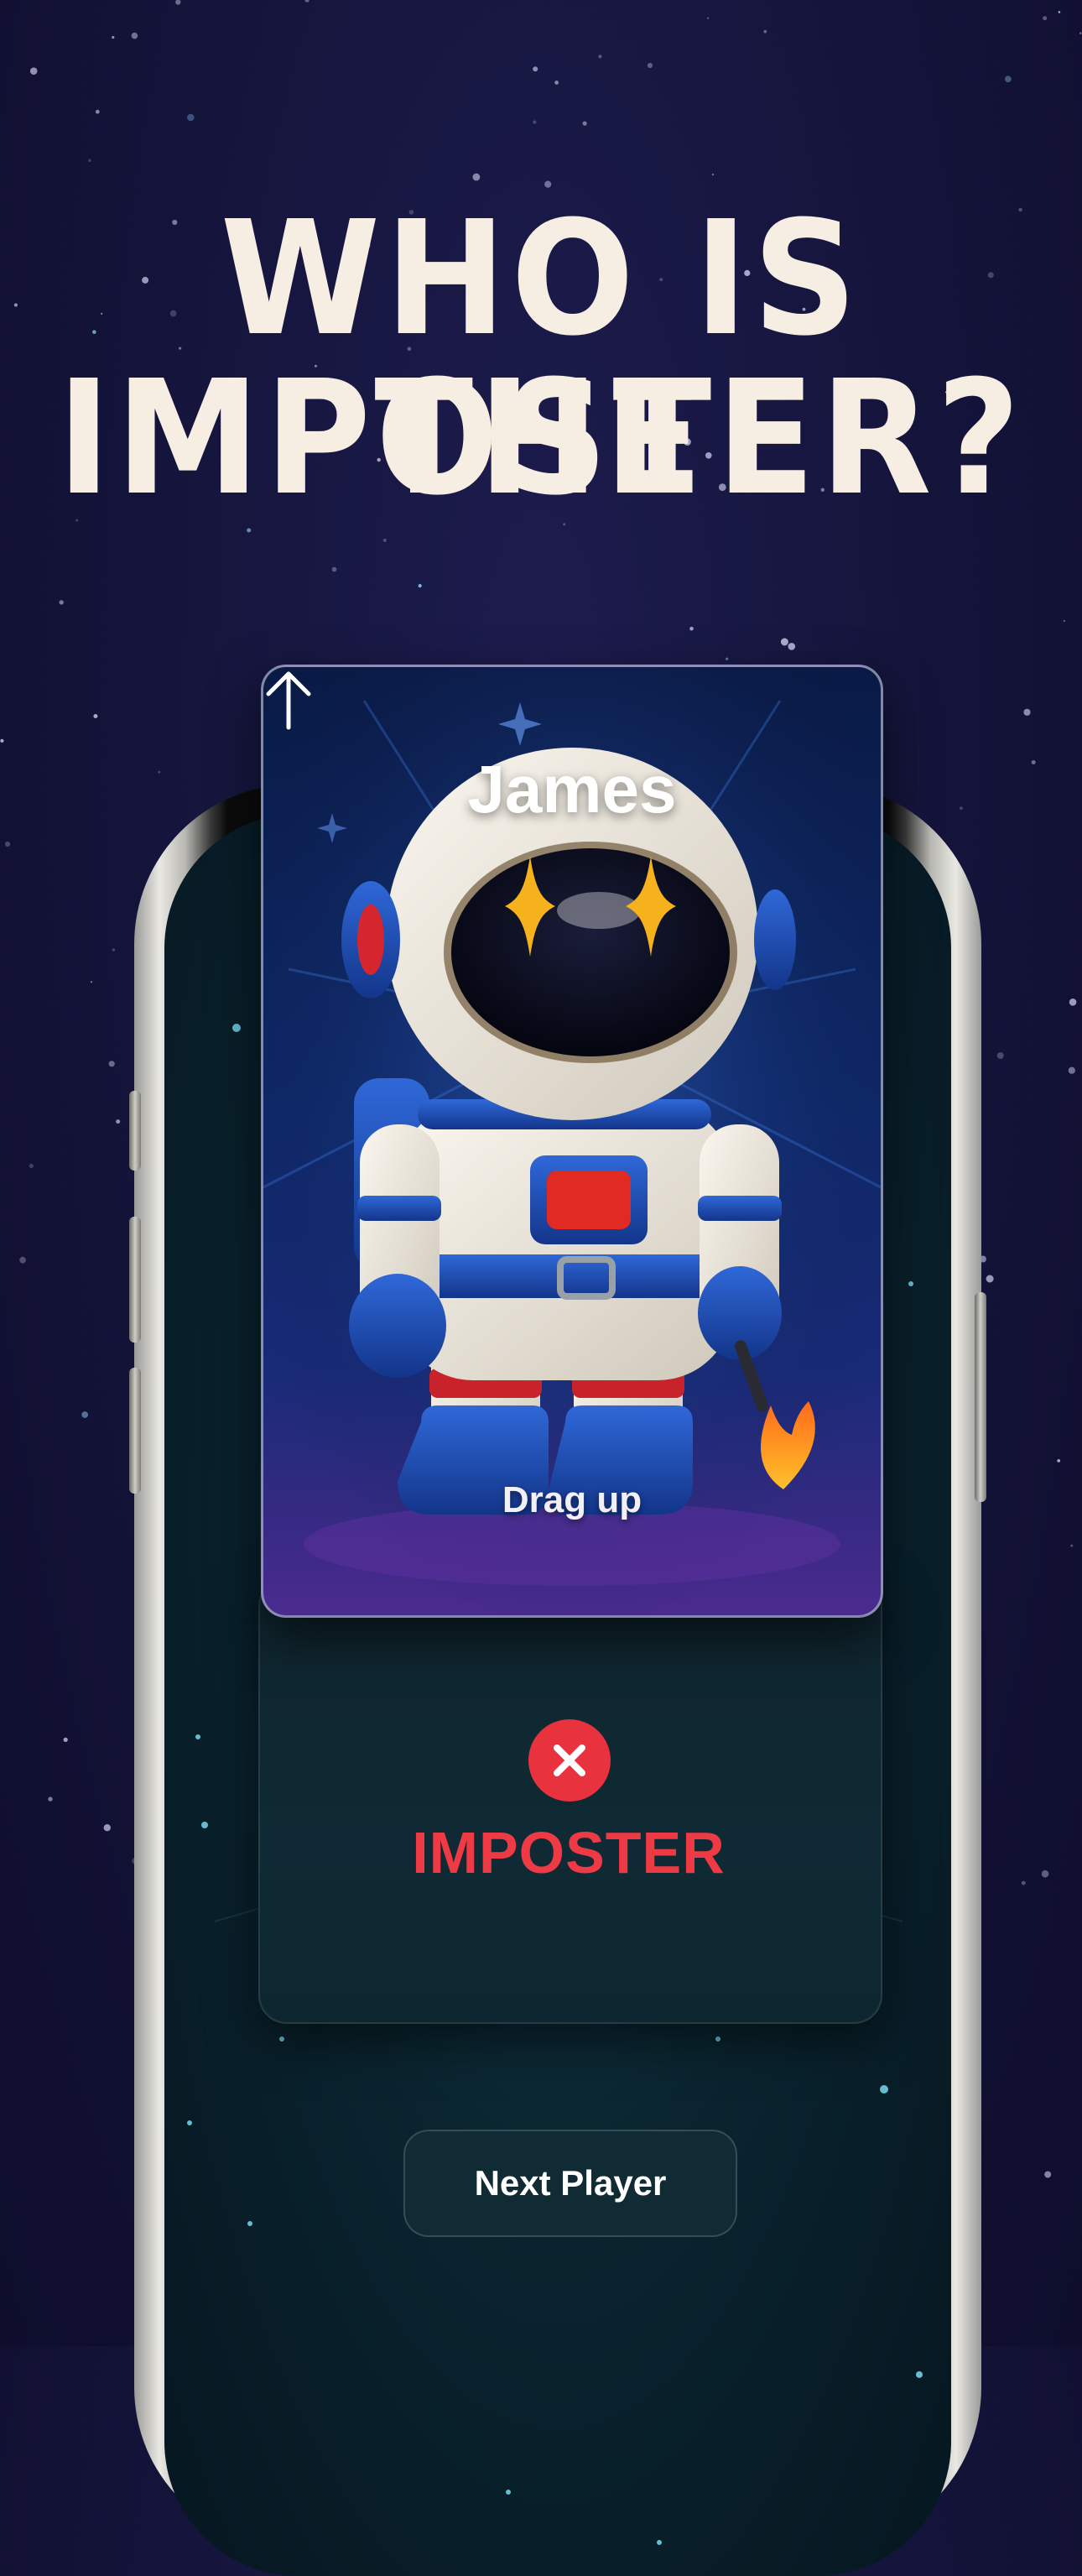 The height and width of the screenshot is (2576, 1082). Describe the element at coordinates (541, 439) in the screenshot. I see `headline-line-2: IMPOSTER?` at that location.